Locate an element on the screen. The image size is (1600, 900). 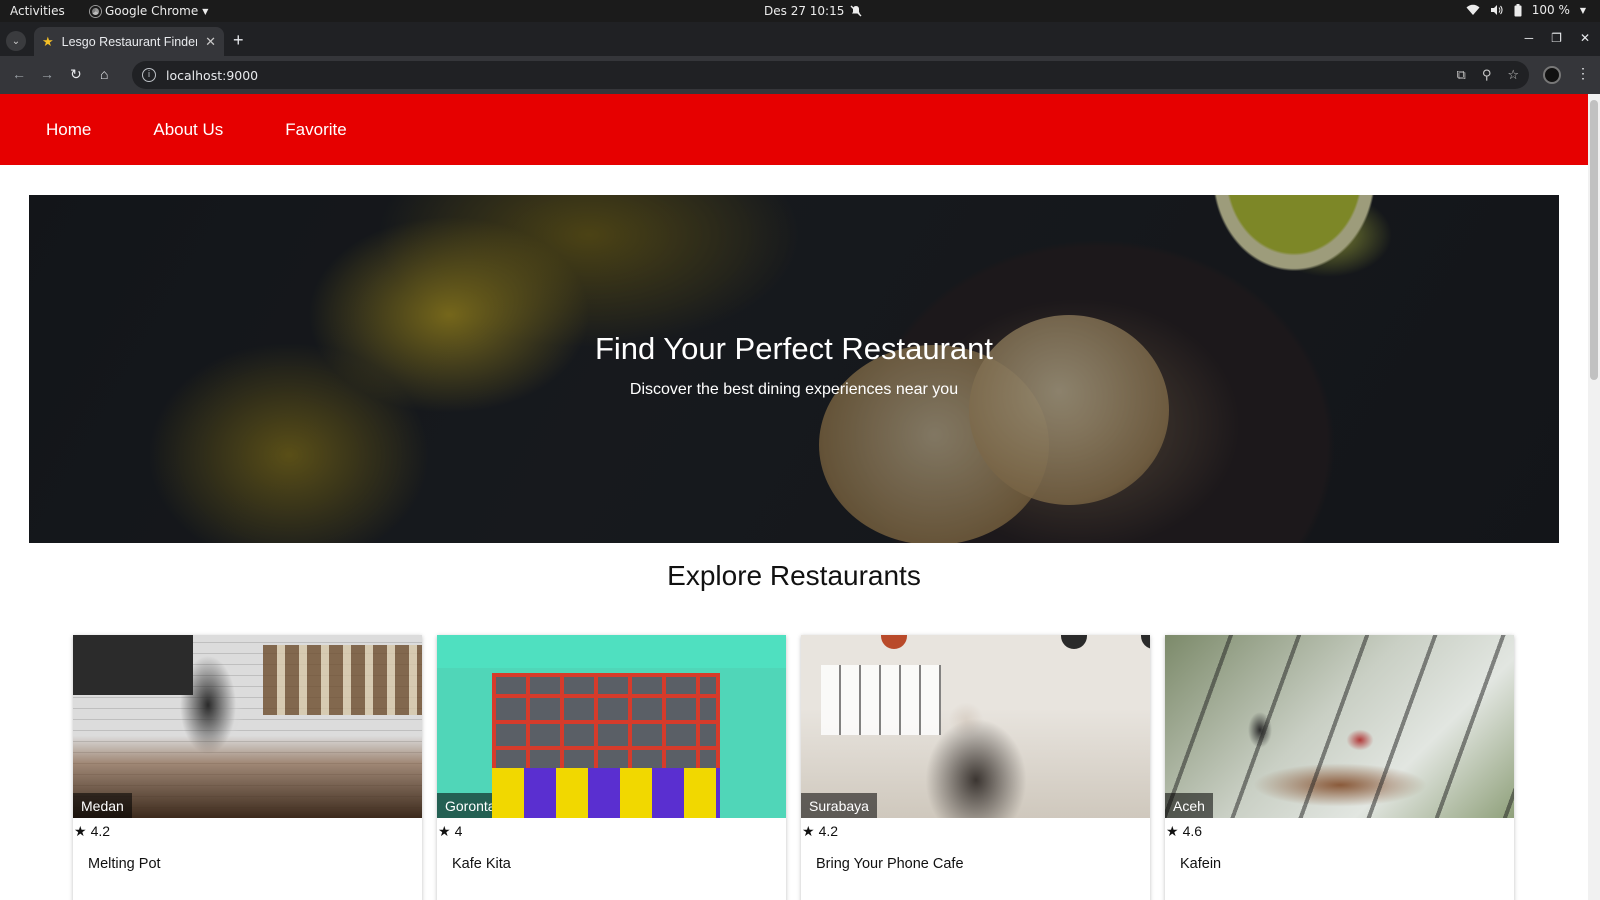
rating-value: 4 is located at coordinates (458, 831).